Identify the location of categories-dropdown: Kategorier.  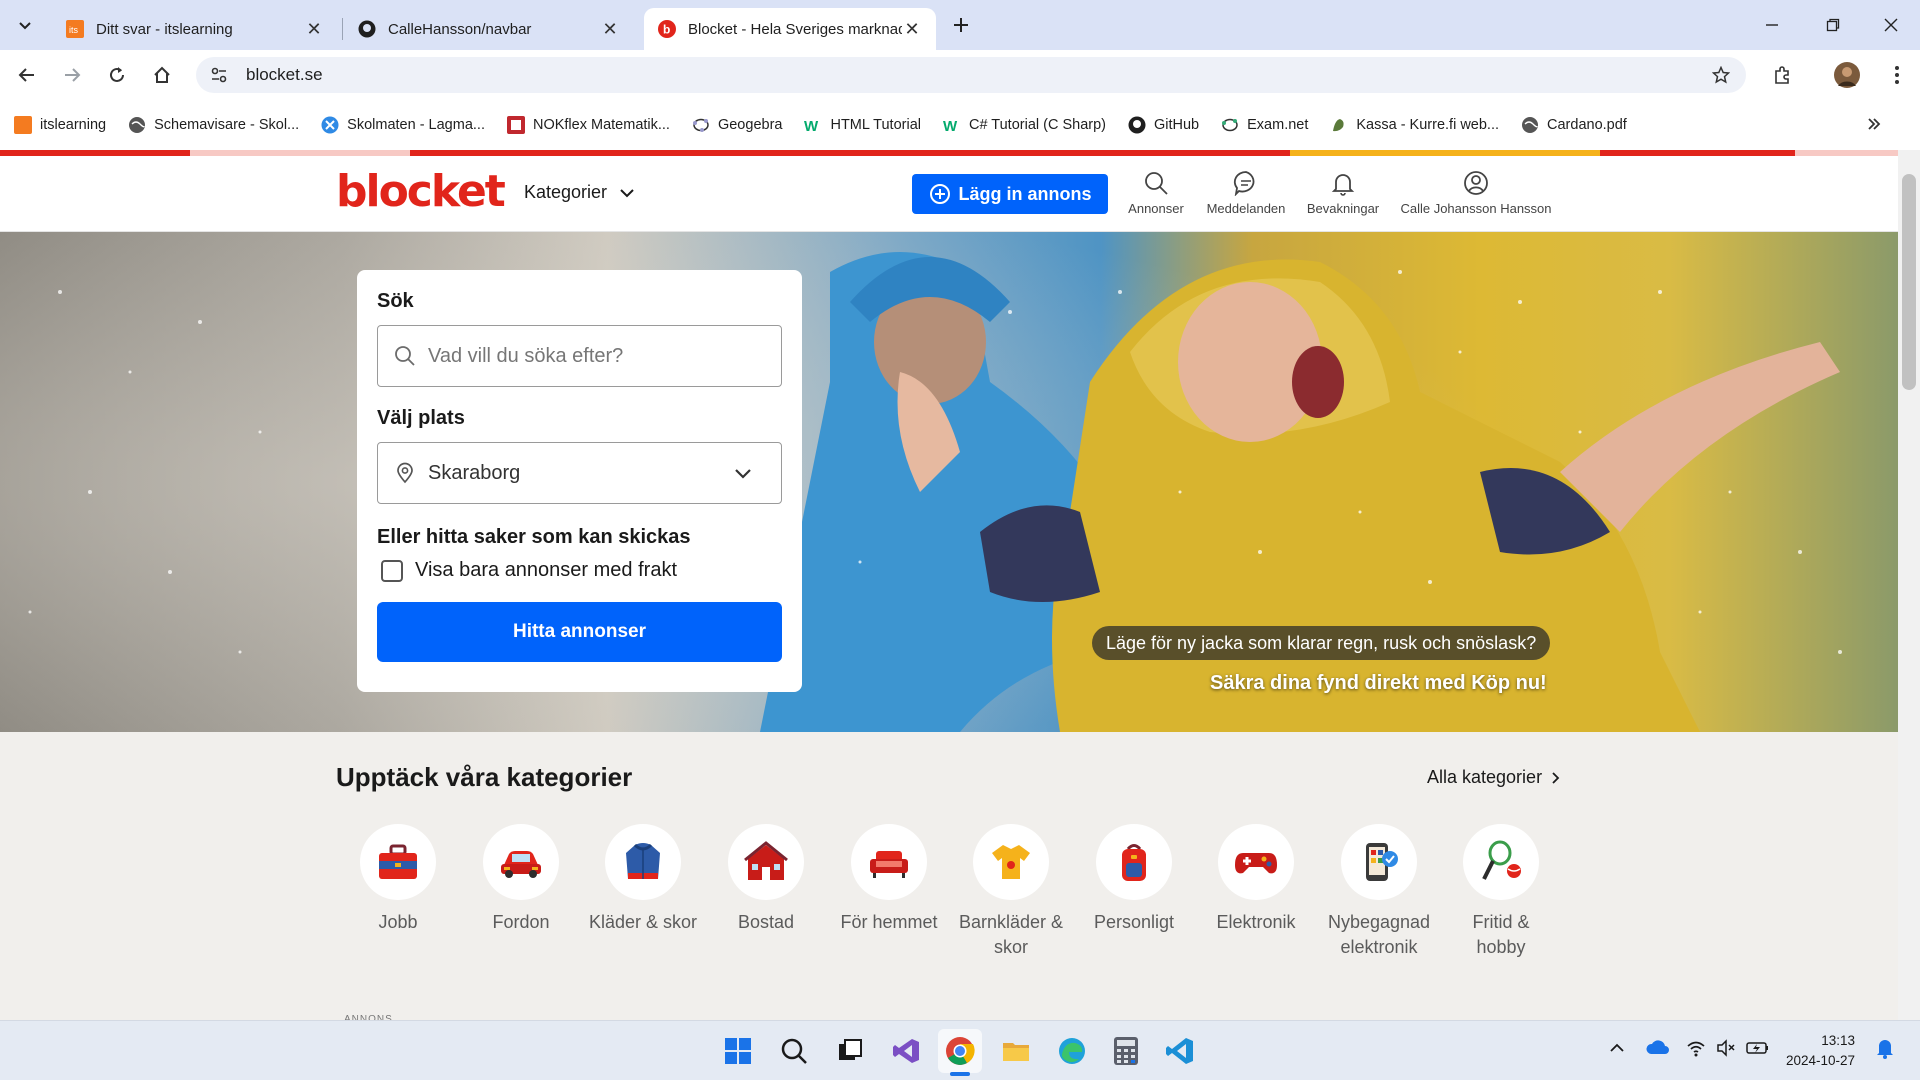
(579, 192).